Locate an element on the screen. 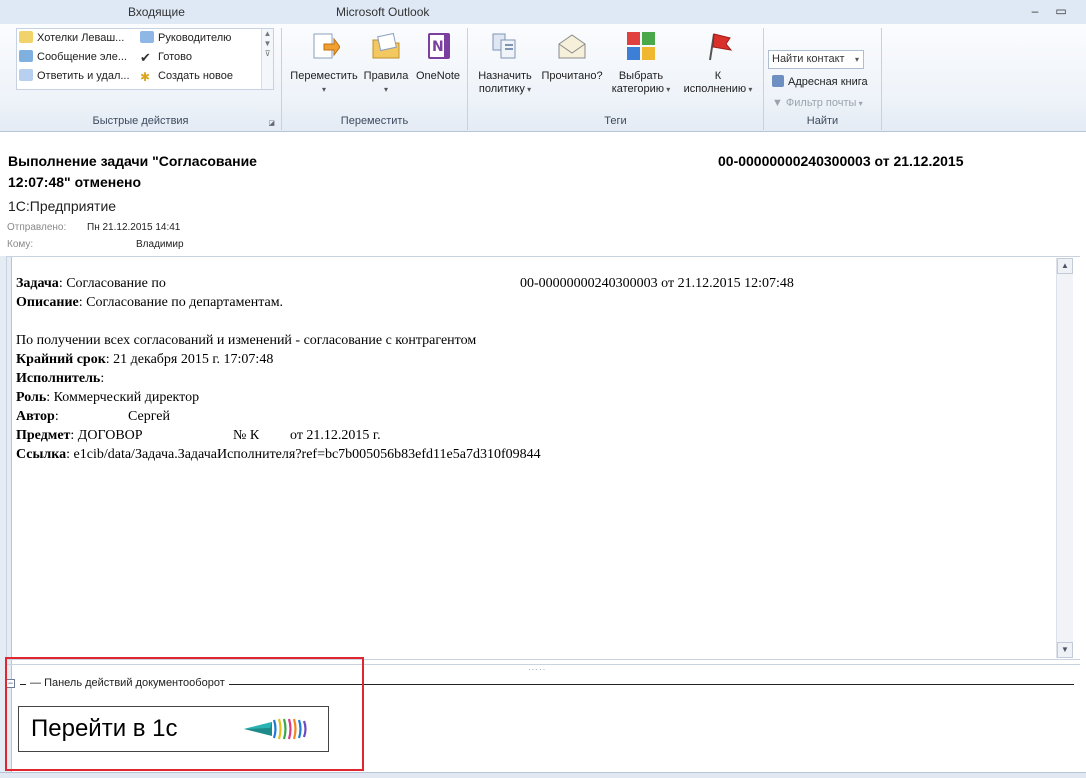 The width and height of the screenshot is (1086, 778). flag-icon is located at coordinates (721, 47).